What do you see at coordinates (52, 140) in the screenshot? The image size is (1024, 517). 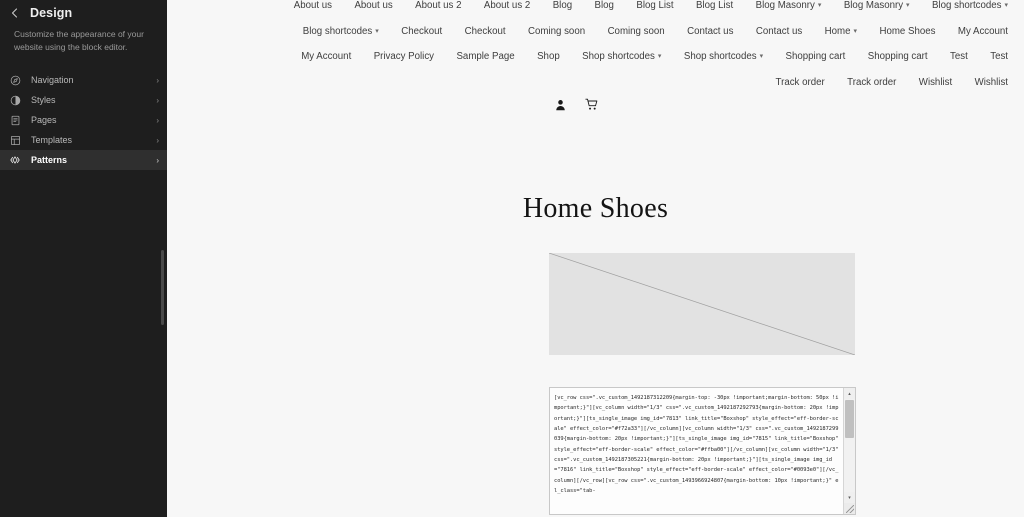 I see `sidebar-item-label: Templates` at bounding box center [52, 140].